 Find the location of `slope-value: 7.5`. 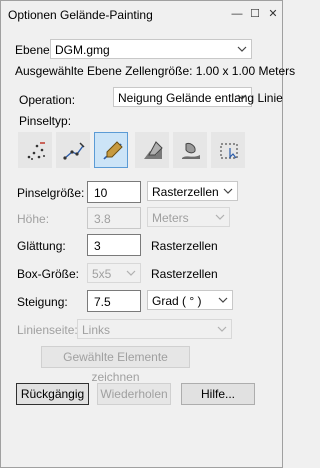

slope-value: 7.5 is located at coordinates (102, 302).